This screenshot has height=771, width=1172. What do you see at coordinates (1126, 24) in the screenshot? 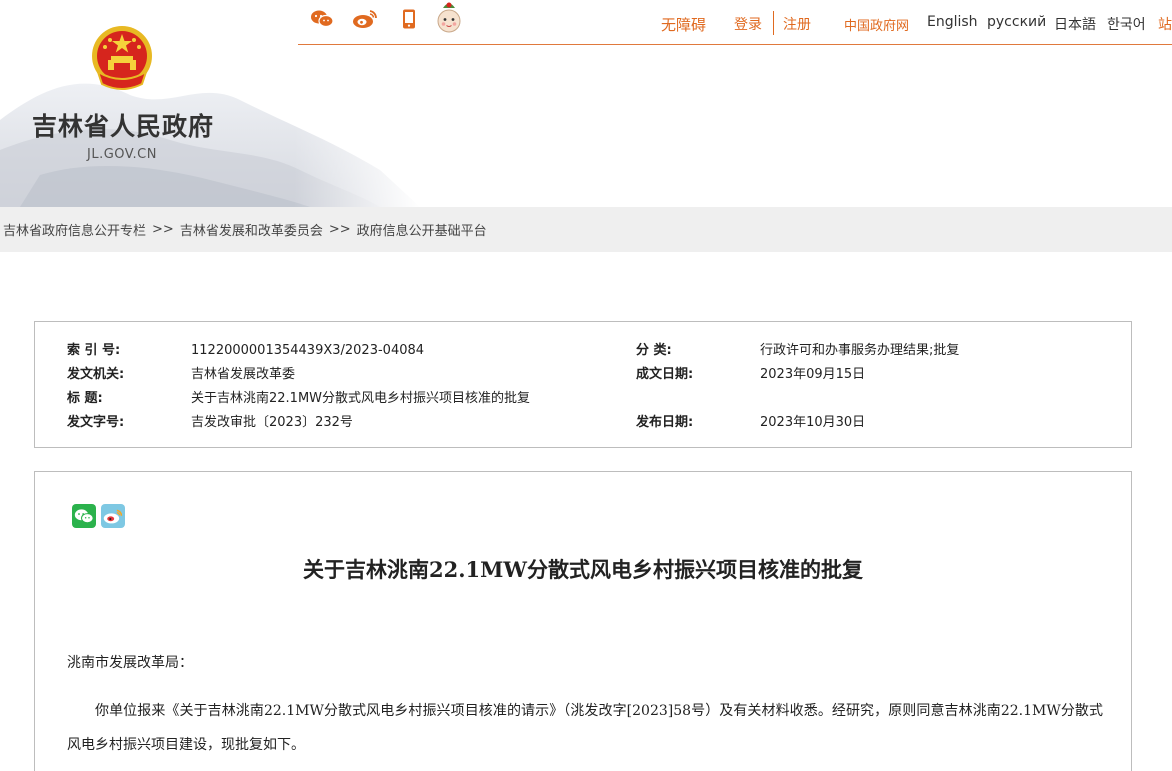
I see `korean-link: 한국어` at bounding box center [1126, 24].